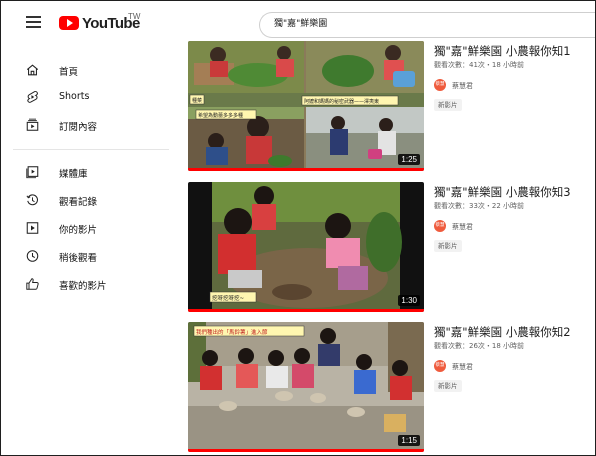  I want to click on thumbnail-caption: 希望為動蕾多多多種, so click(220, 115).